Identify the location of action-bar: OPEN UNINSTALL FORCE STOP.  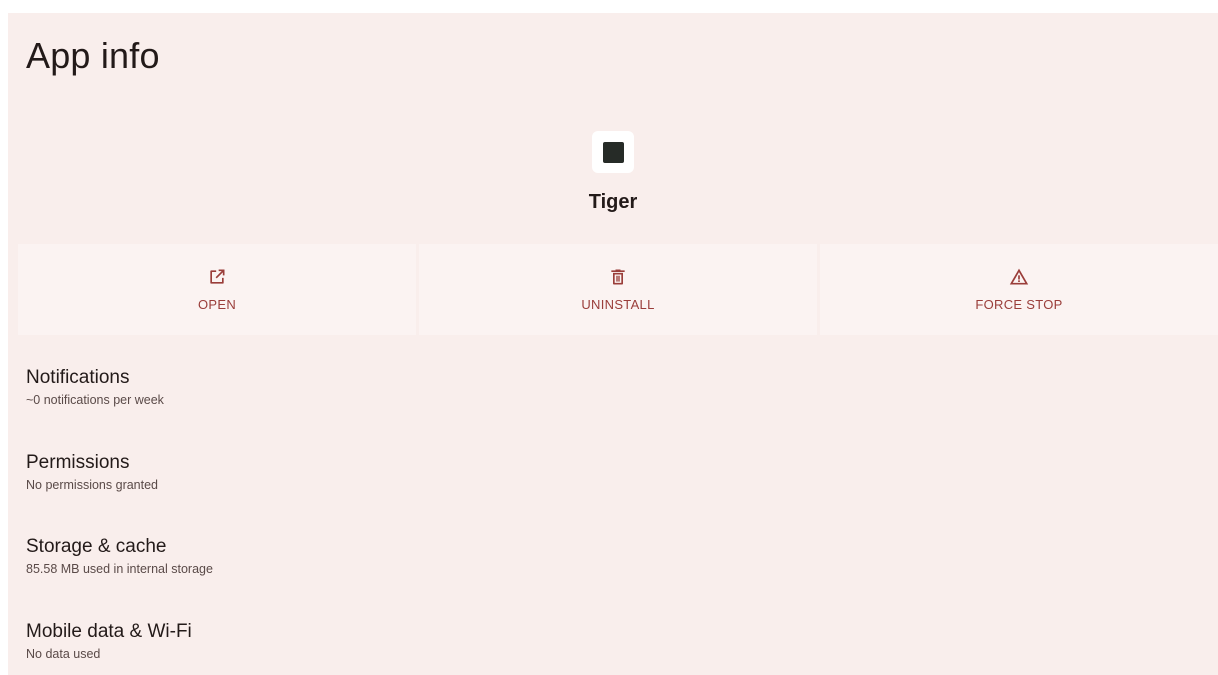
(618, 289).